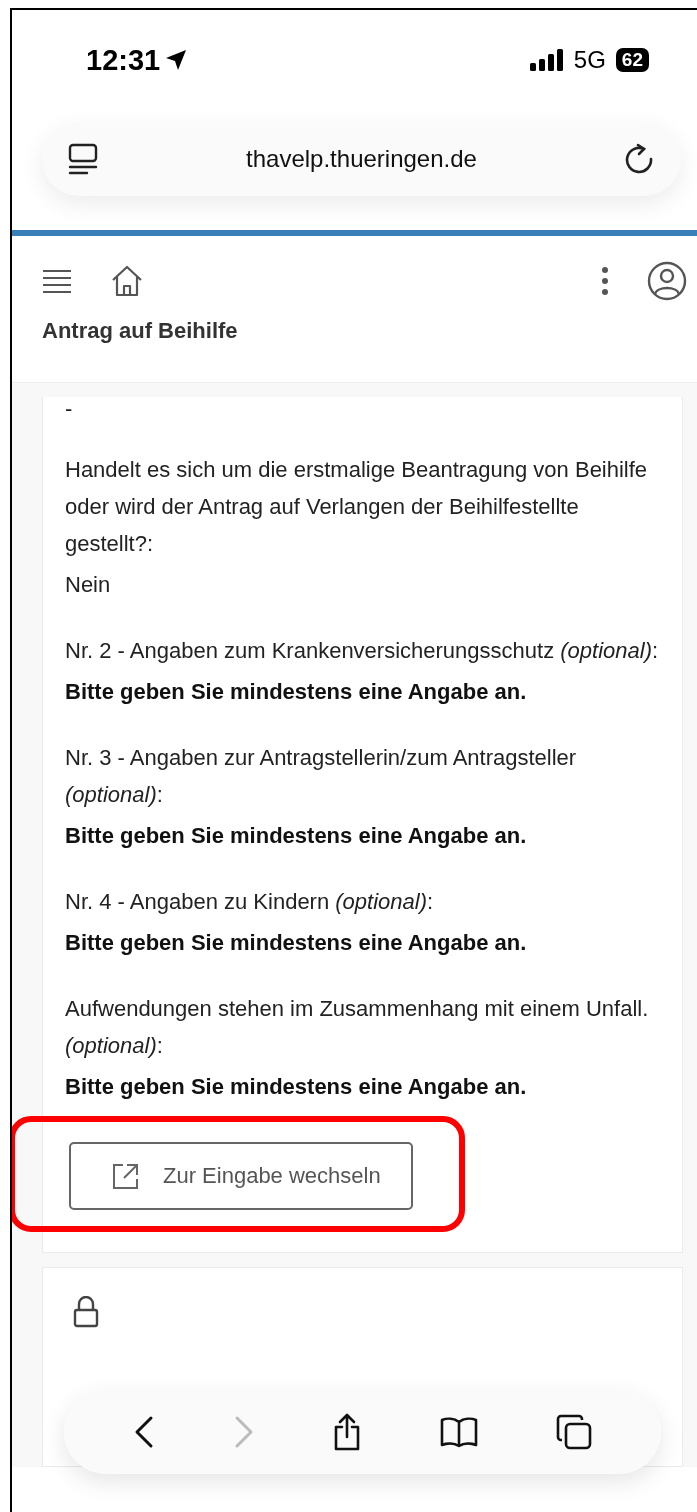 The height and width of the screenshot is (1512, 697). Describe the element at coordinates (459, 1432) in the screenshot. I see `bookmarks-icon` at that location.